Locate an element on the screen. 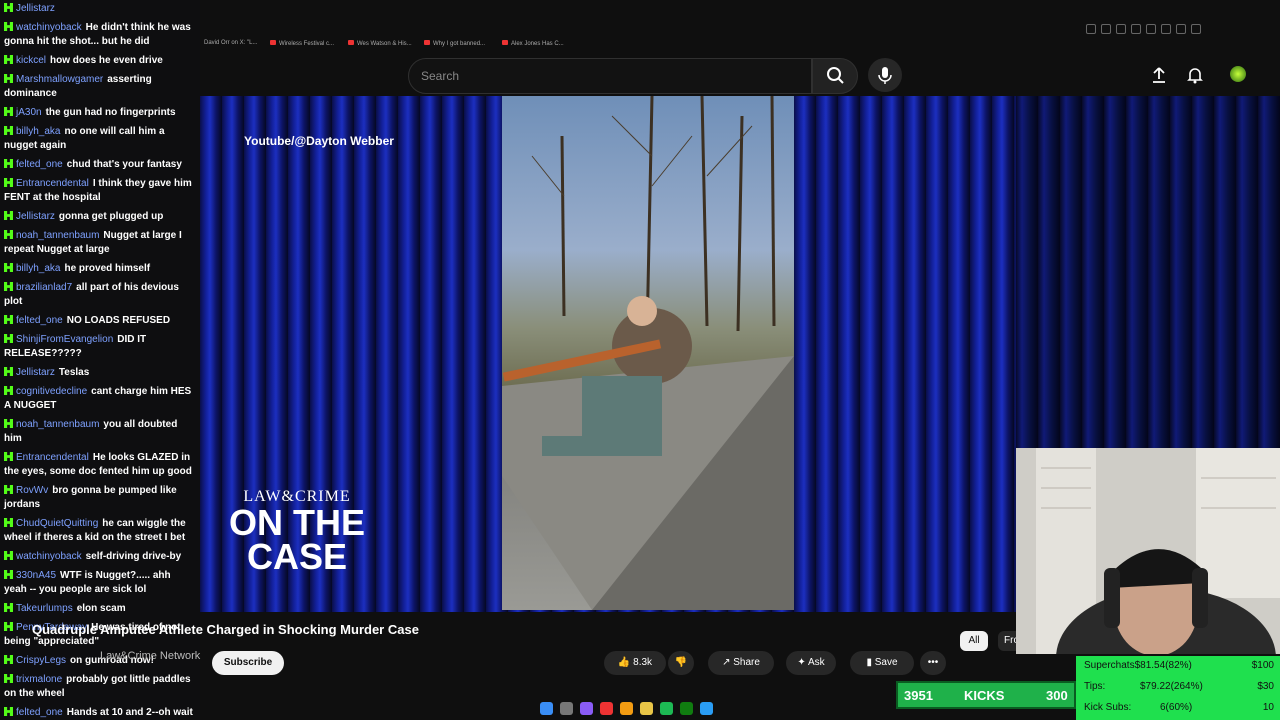 The width and height of the screenshot is (1280, 720). file-explorer-icon is located at coordinates (646, 708).